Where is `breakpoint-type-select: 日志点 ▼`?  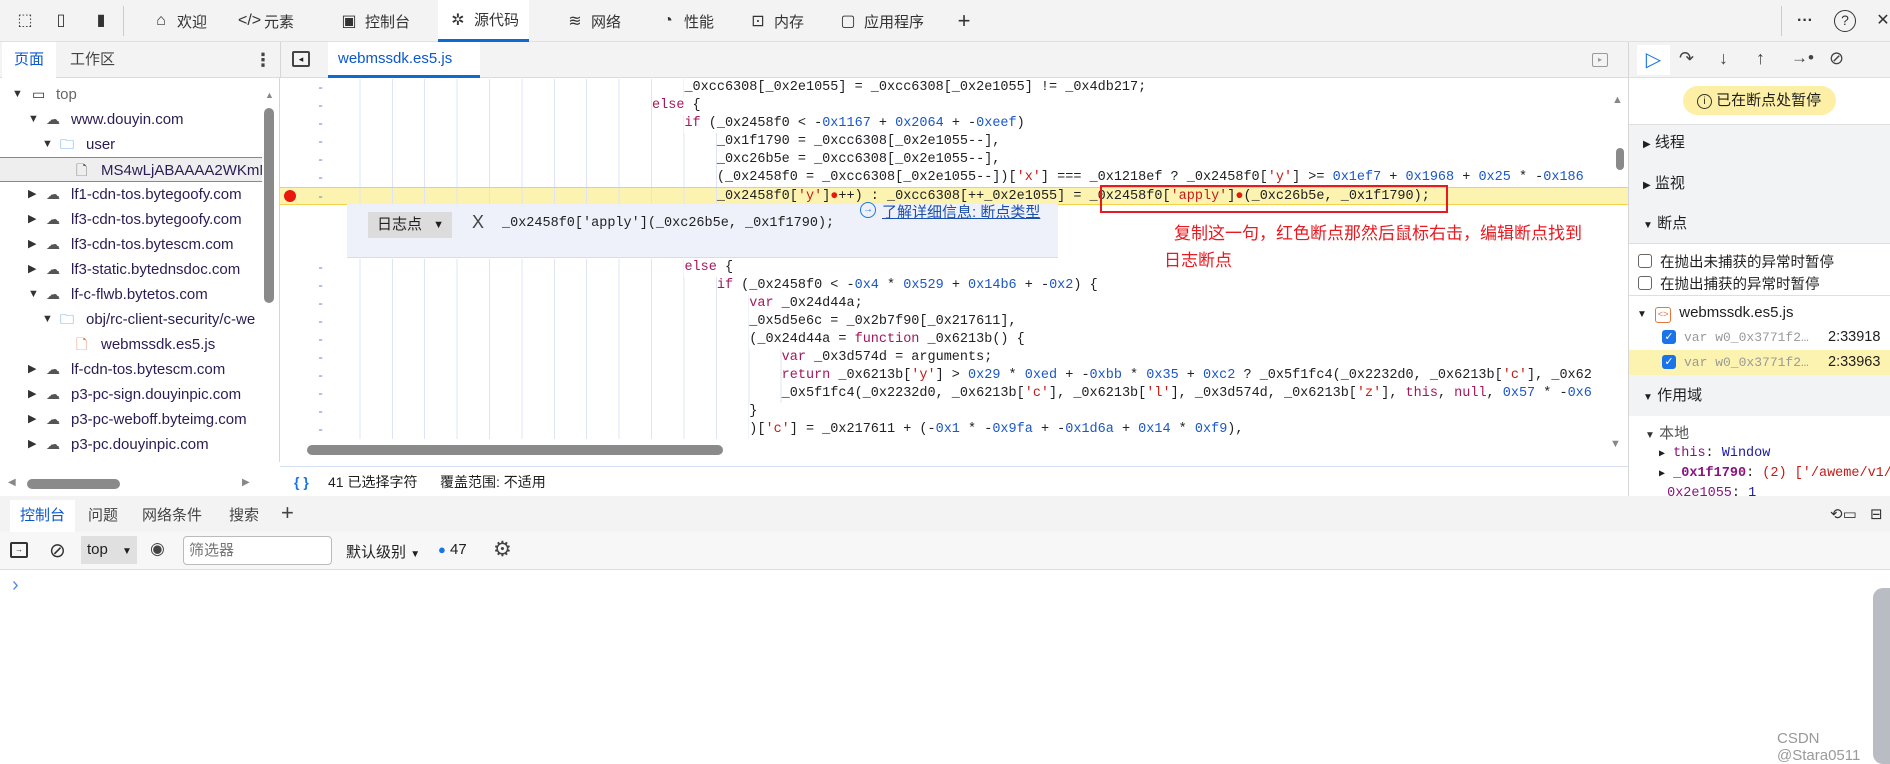 breakpoint-type-select: 日志点 ▼ is located at coordinates (410, 225).